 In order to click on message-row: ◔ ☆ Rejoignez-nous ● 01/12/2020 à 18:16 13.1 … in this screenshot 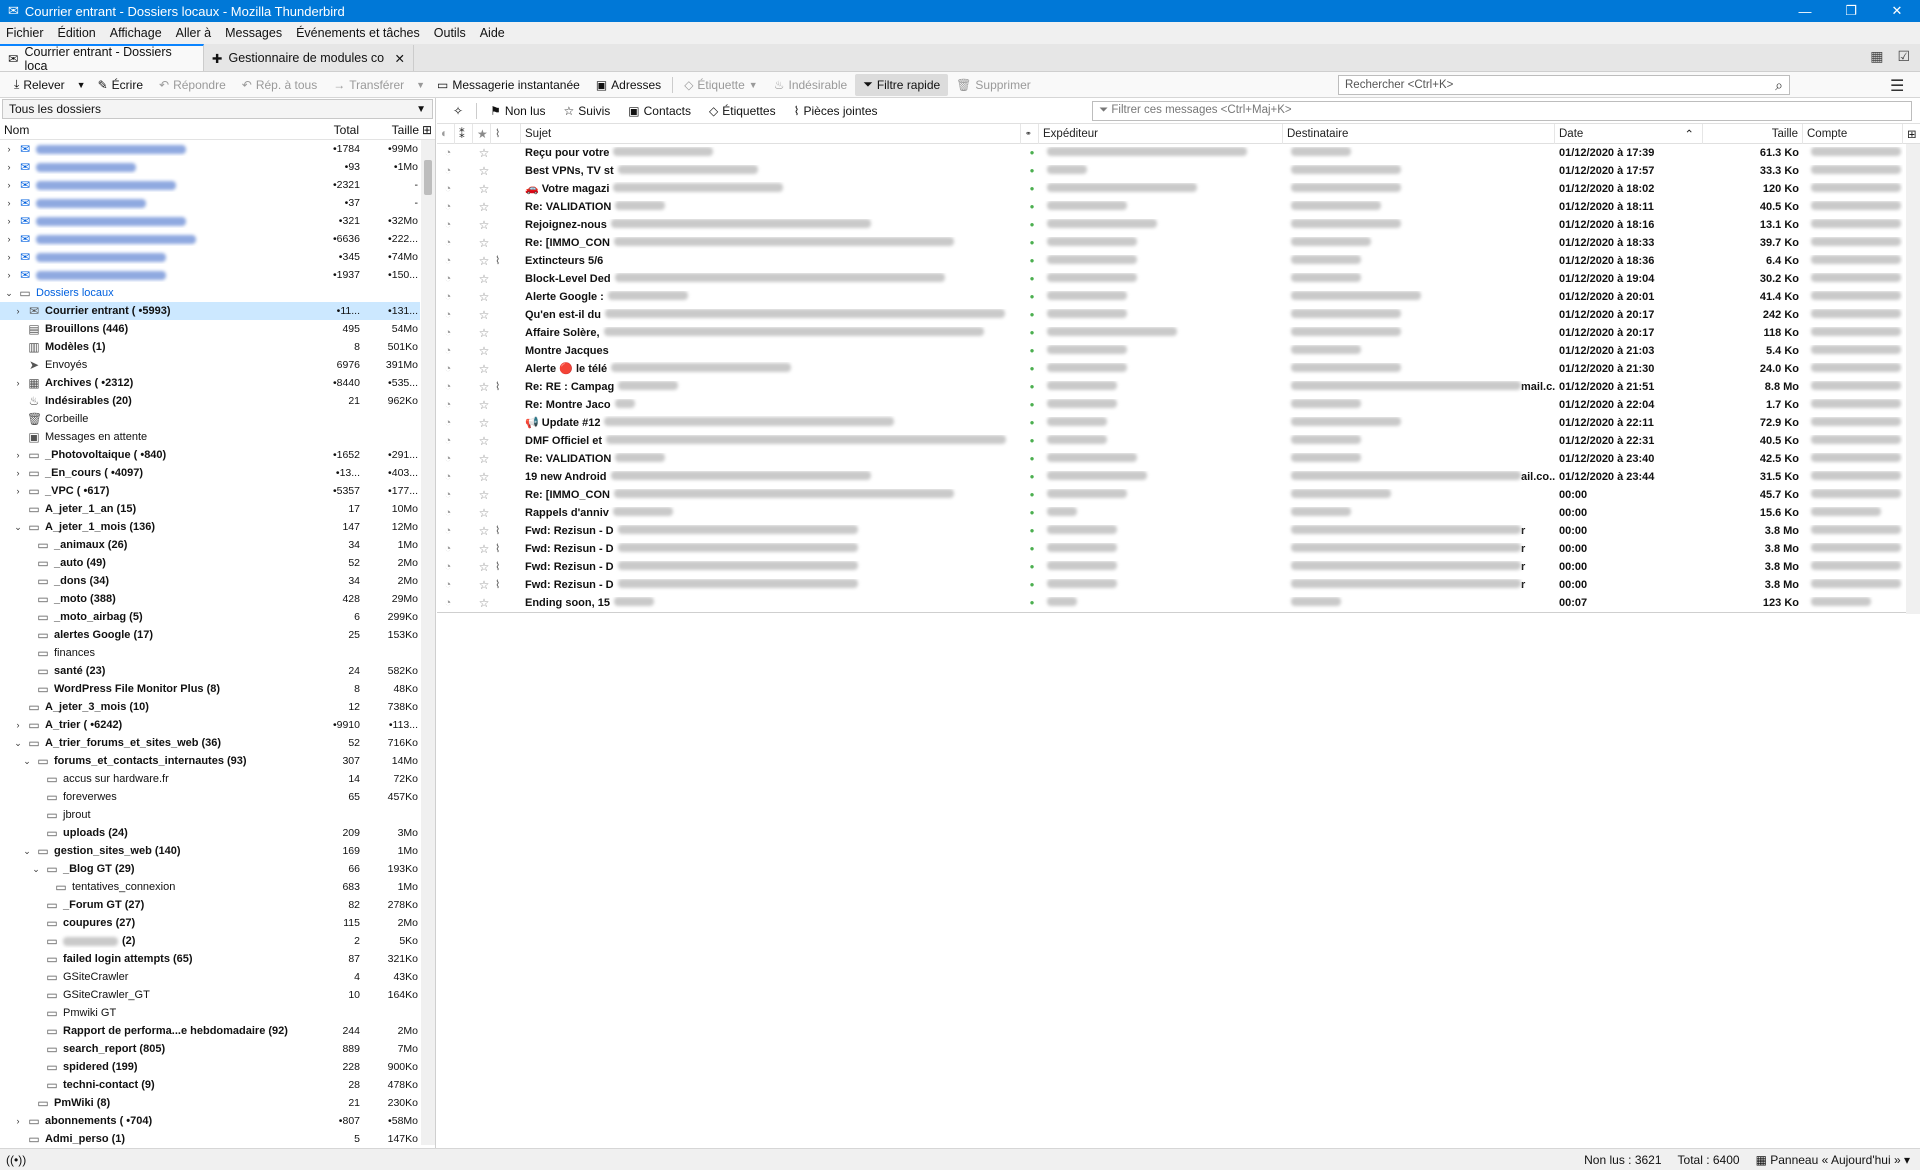, I will do `click(1178, 225)`.